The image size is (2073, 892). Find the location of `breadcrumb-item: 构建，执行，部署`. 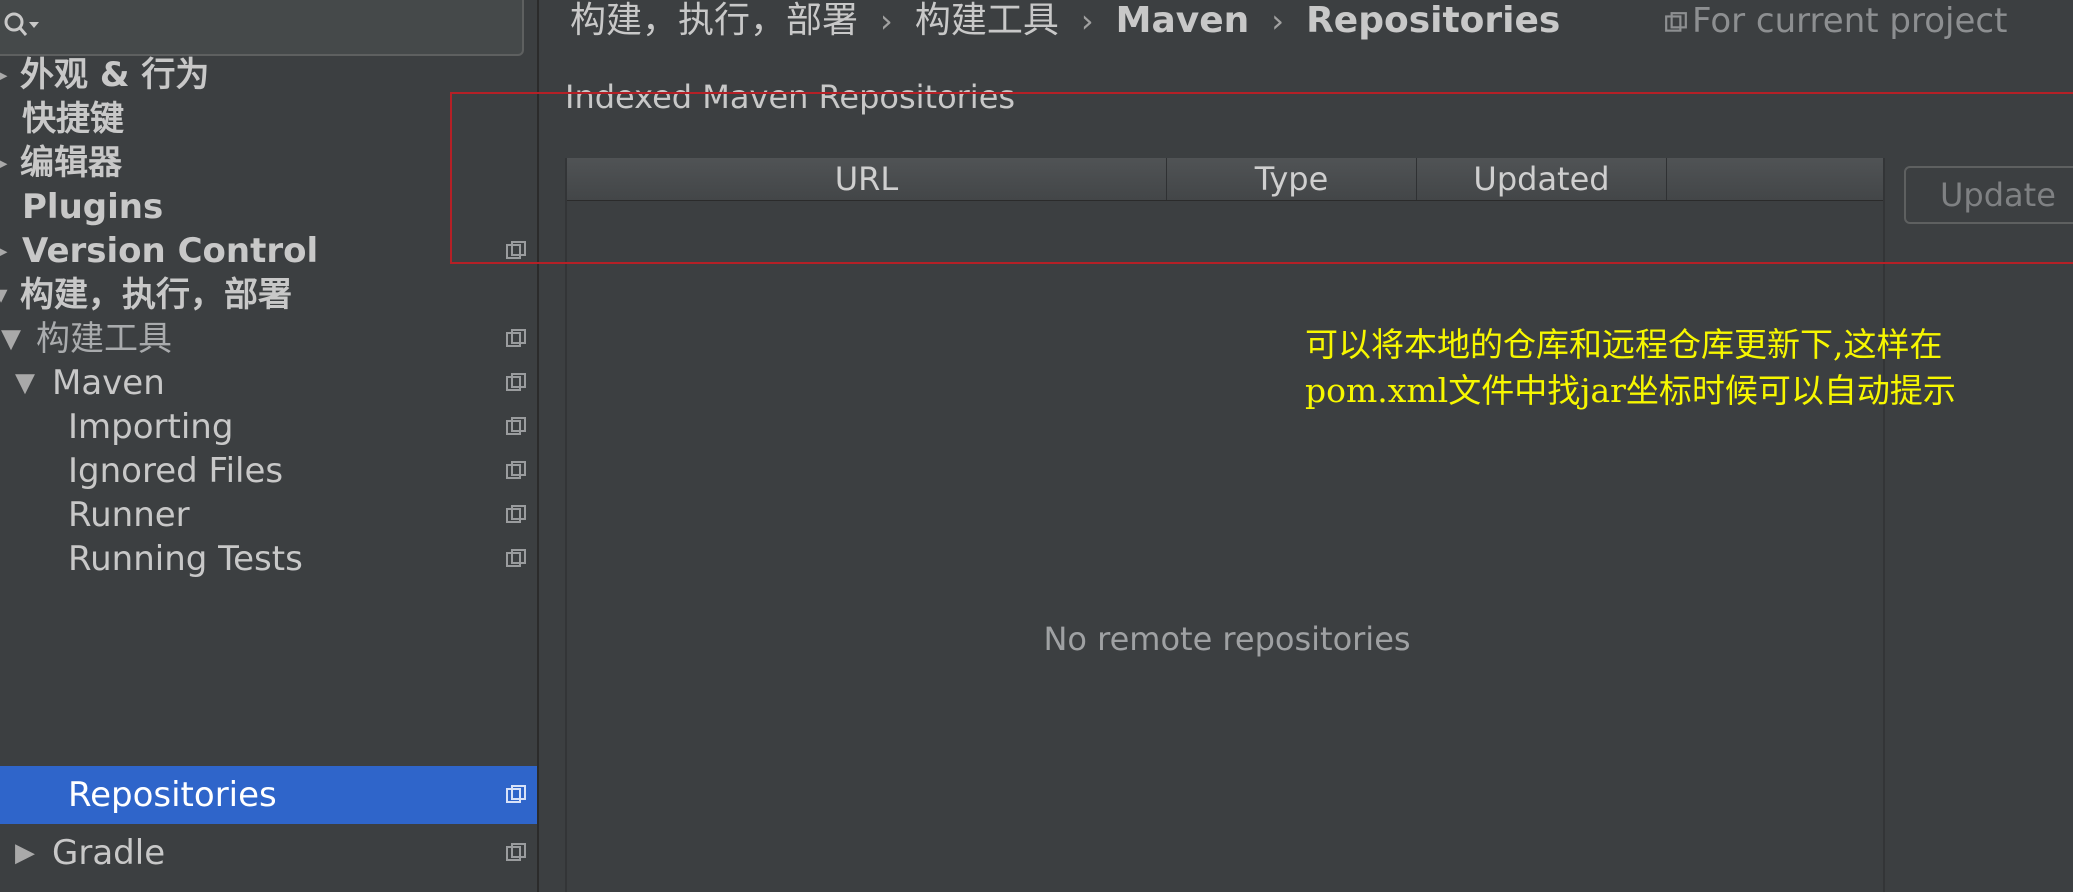

breadcrumb-item: 构建，执行，部署 is located at coordinates (714, 21).